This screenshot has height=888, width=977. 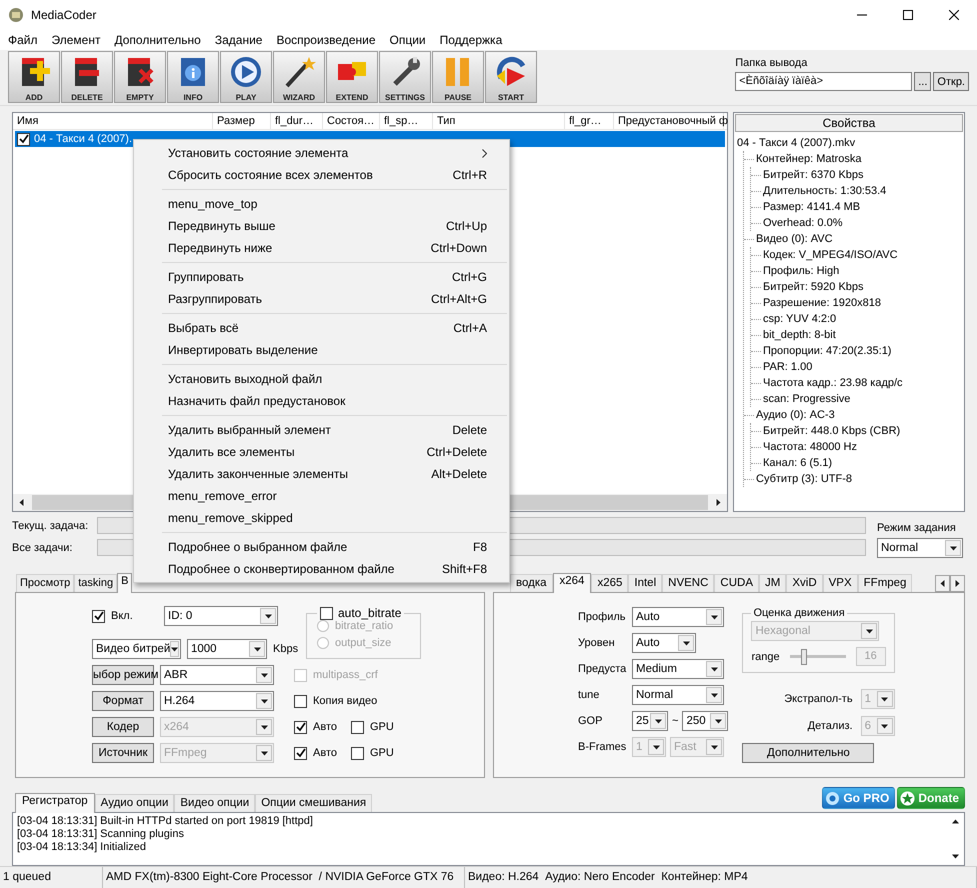 What do you see at coordinates (721, 877) in the screenshot?
I see `status-text: Видео: H.264 Аудио: Nero Encoder Контейнер: MP4` at bounding box center [721, 877].